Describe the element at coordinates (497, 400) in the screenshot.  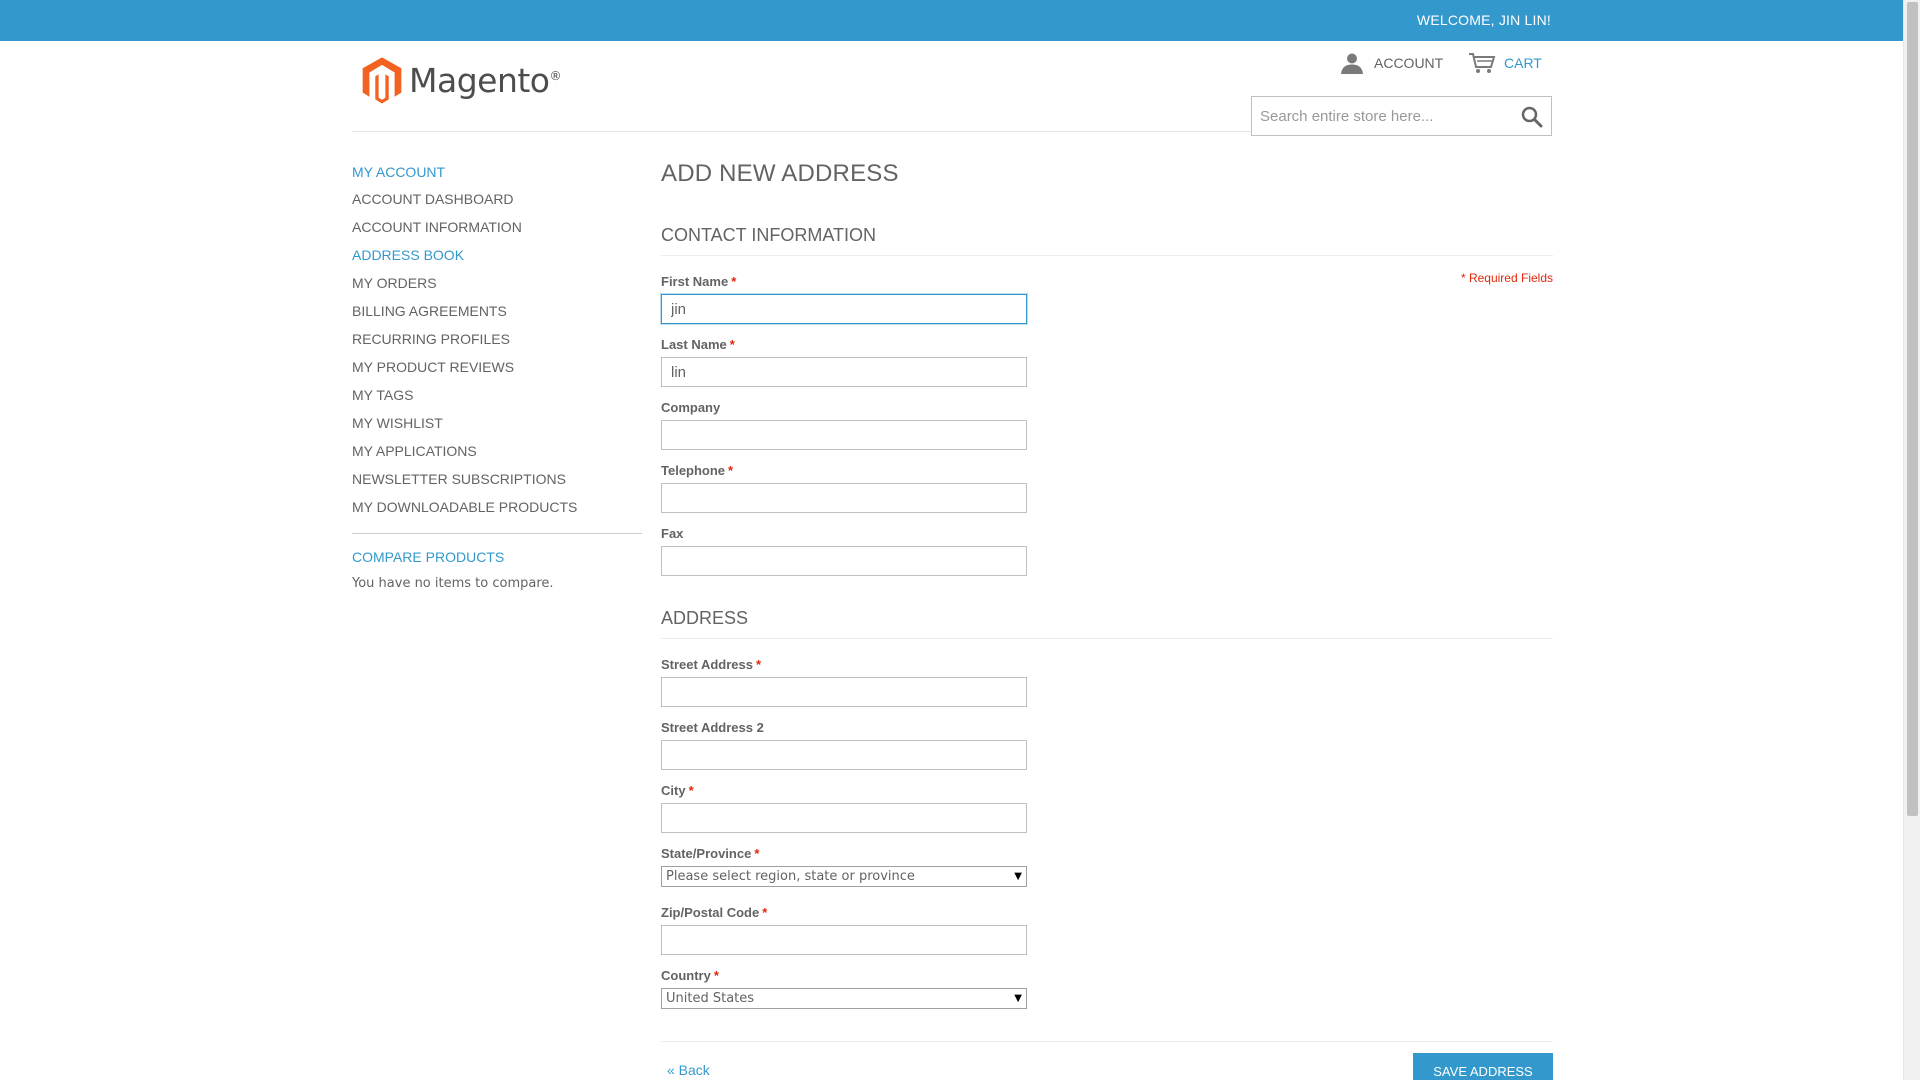
I see `sidebar-item-my-tags: MY TAGS` at that location.